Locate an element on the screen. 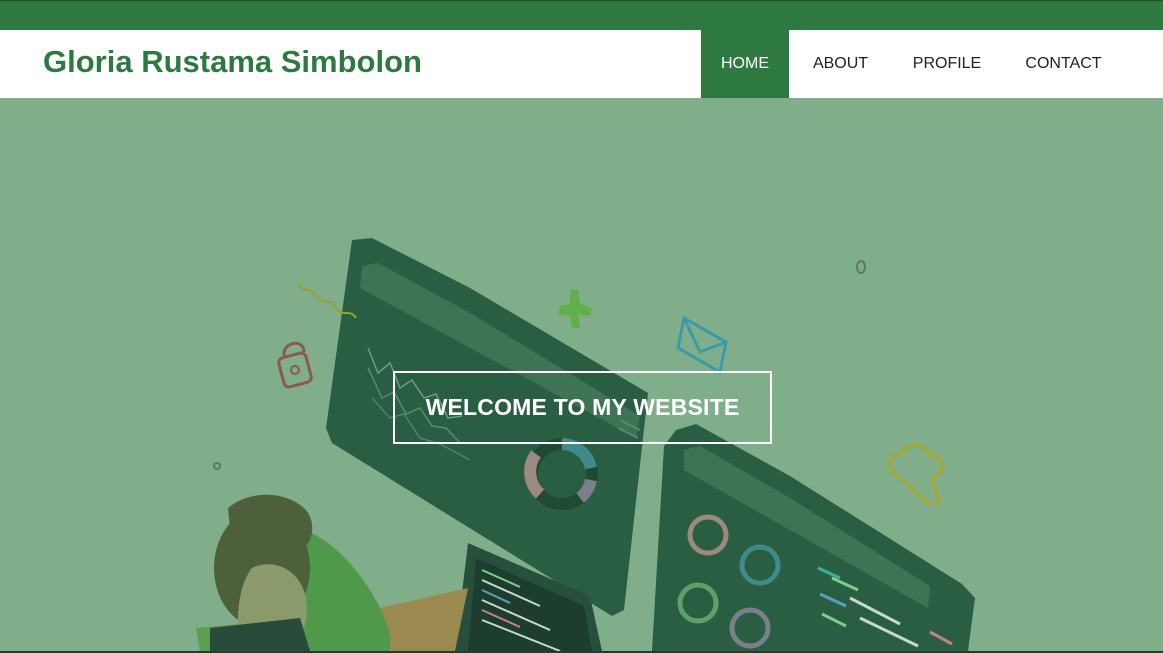 The height and width of the screenshot is (653, 1163). nav-item-about: ABOUT is located at coordinates (840, 64).